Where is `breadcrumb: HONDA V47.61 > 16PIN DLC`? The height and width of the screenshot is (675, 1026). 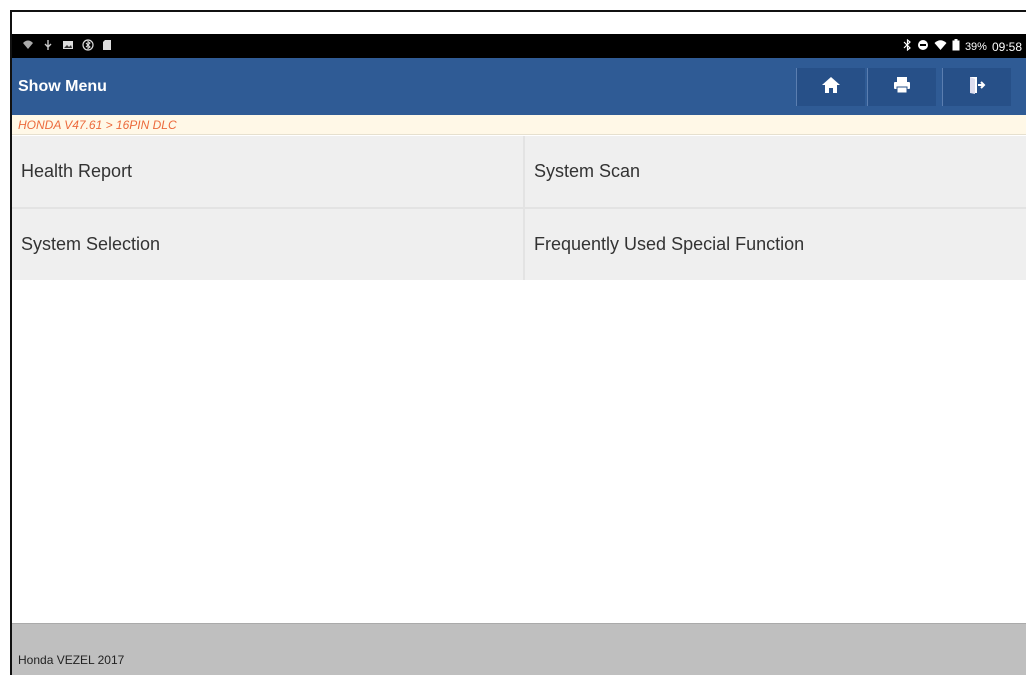 breadcrumb: HONDA V47.61 > 16PIN DLC is located at coordinates (519, 125).